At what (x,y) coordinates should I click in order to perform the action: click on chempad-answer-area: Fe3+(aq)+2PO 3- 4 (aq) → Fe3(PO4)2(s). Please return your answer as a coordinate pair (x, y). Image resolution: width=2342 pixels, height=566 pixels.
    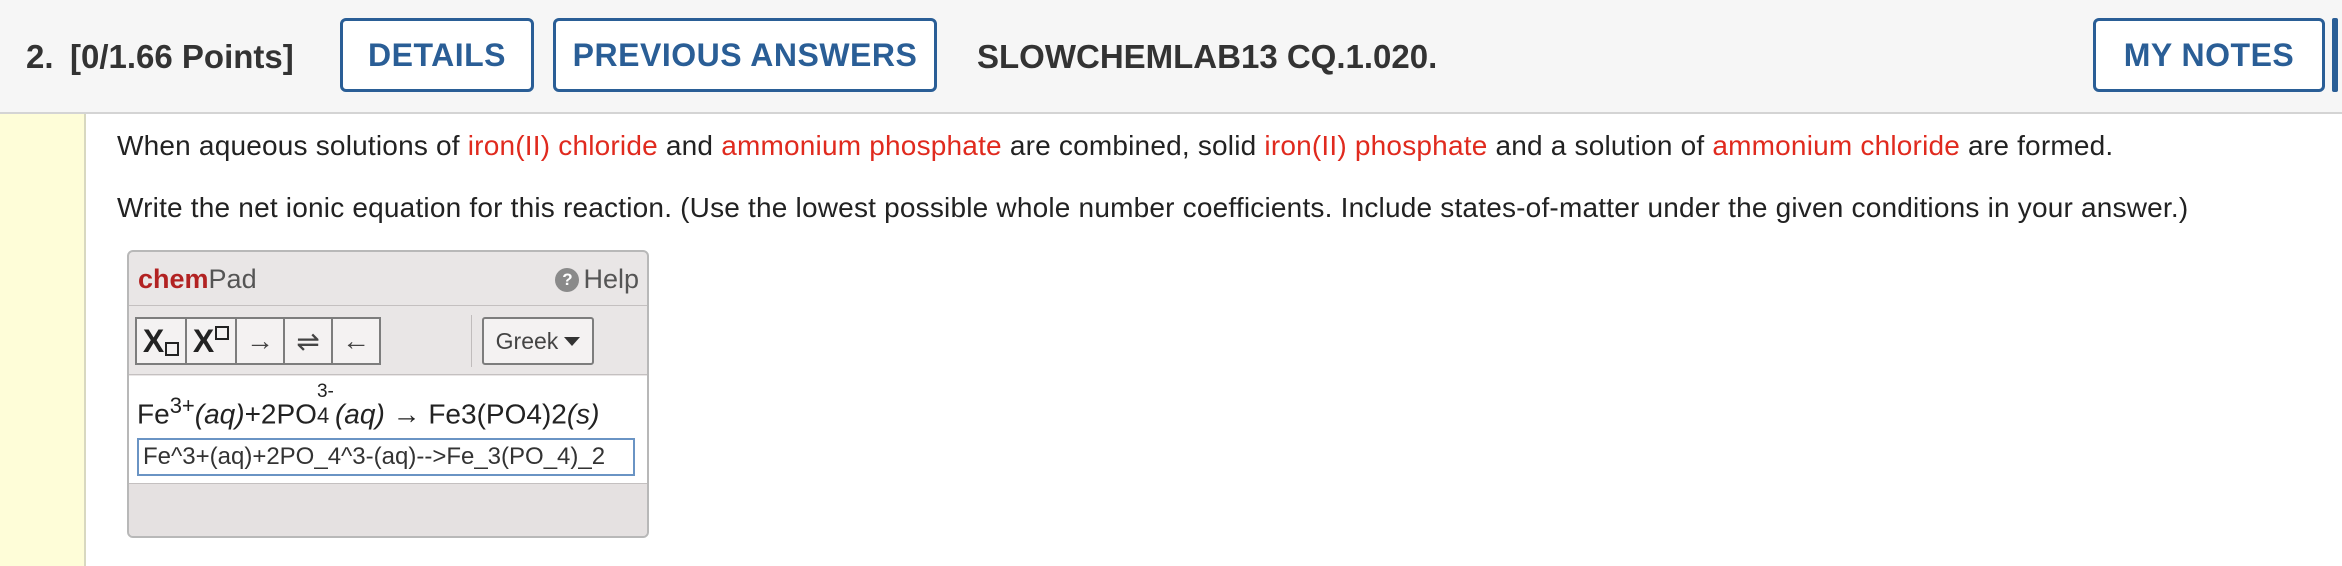
    Looking at the image, I should click on (388, 430).